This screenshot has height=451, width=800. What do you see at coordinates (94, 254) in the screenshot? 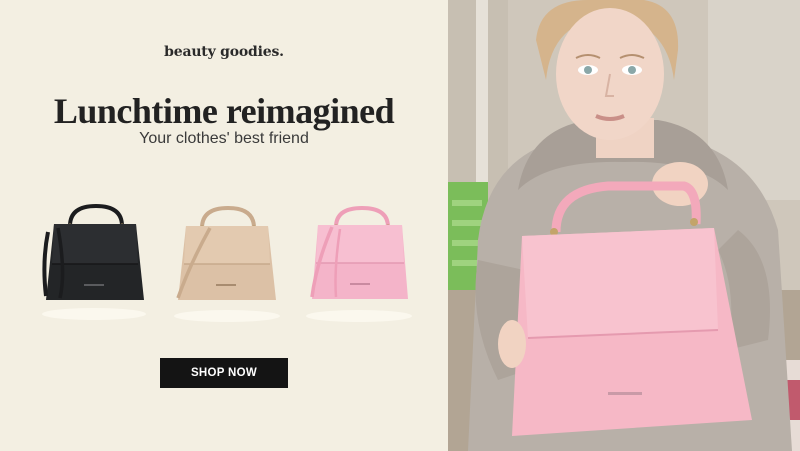
I see `product-black-handbag` at bounding box center [94, 254].